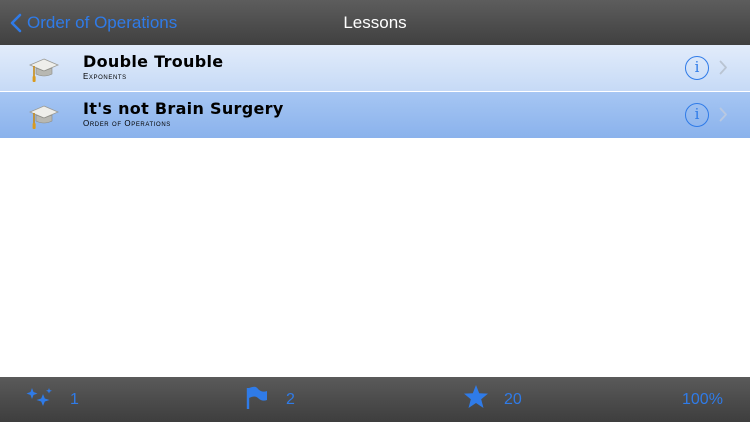 The height and width of the screenshot is (422, 750). What do you see at coordinates (102, 22) in the screenshot?
I see `back-button-label: Order of Operations` at bounding box center [102, 22].